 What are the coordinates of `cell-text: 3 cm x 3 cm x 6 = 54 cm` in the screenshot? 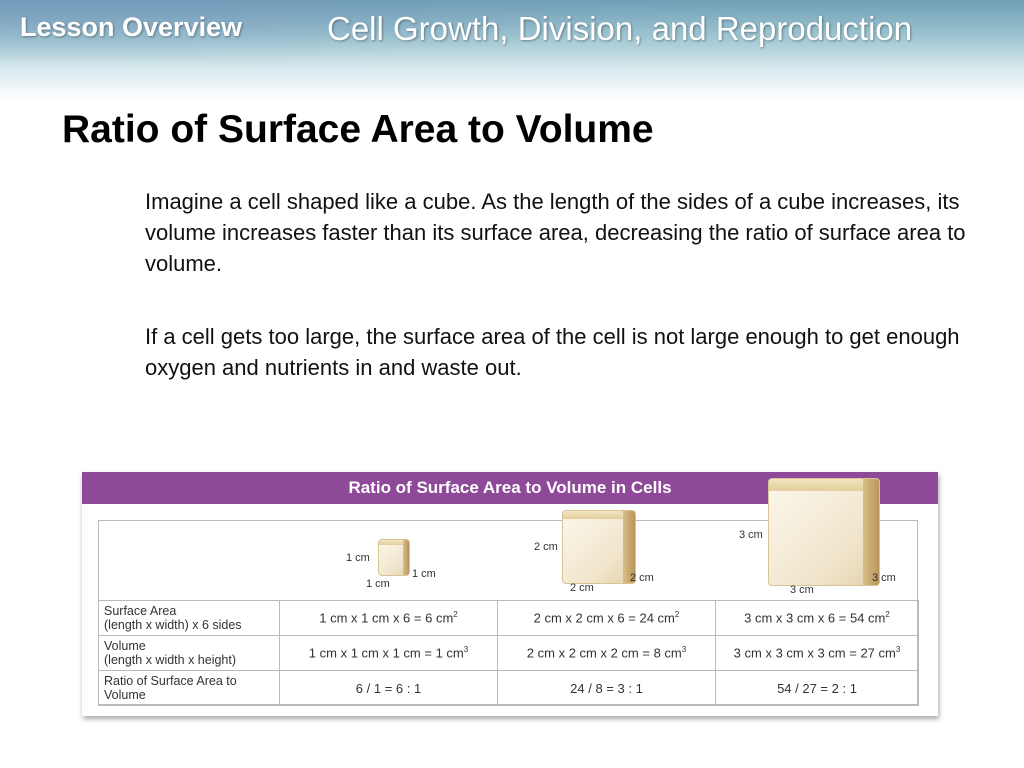 It's located at (815, 618).